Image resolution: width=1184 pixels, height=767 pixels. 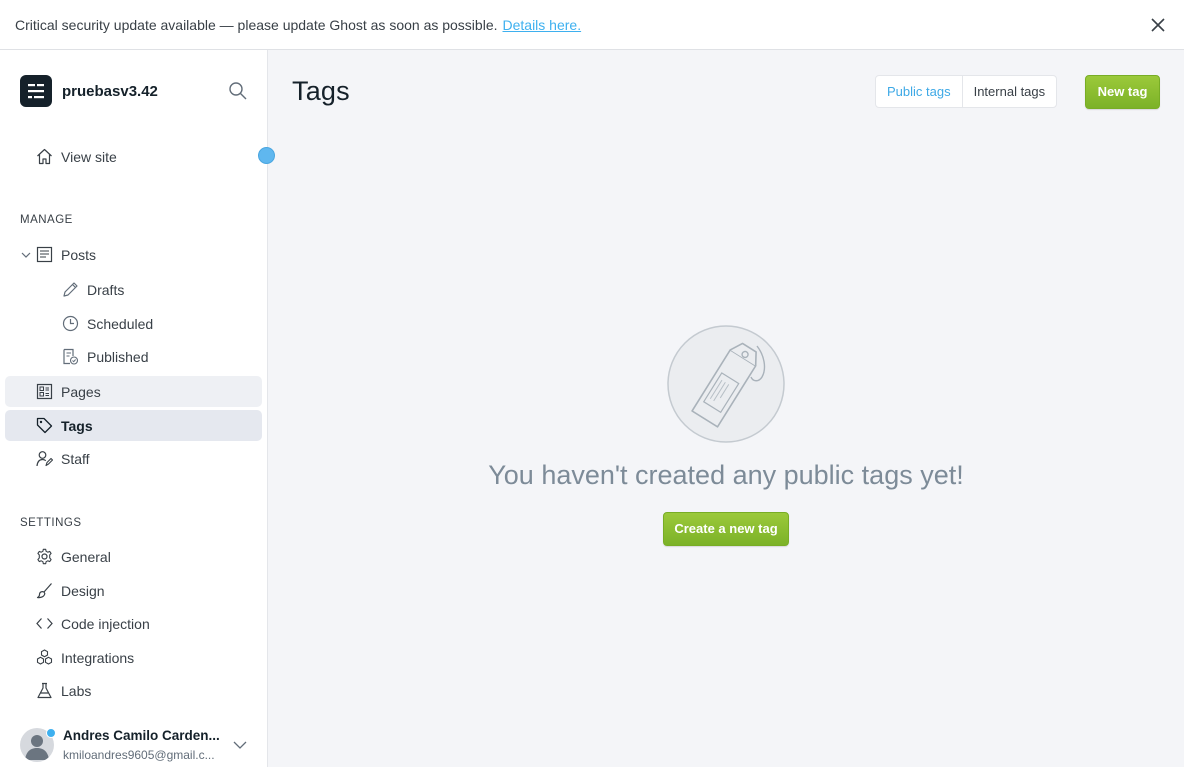 What do you see at coordinates (51, 733) in the screenshot?
I see `notification-dot` at bounding box center [51, 733].